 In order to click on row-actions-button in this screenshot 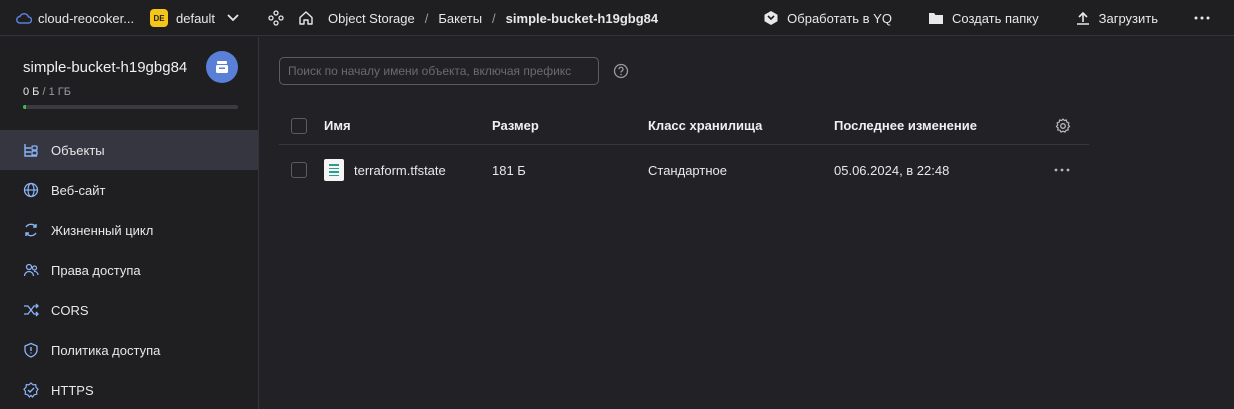, I will do `click(1062, 170)`.